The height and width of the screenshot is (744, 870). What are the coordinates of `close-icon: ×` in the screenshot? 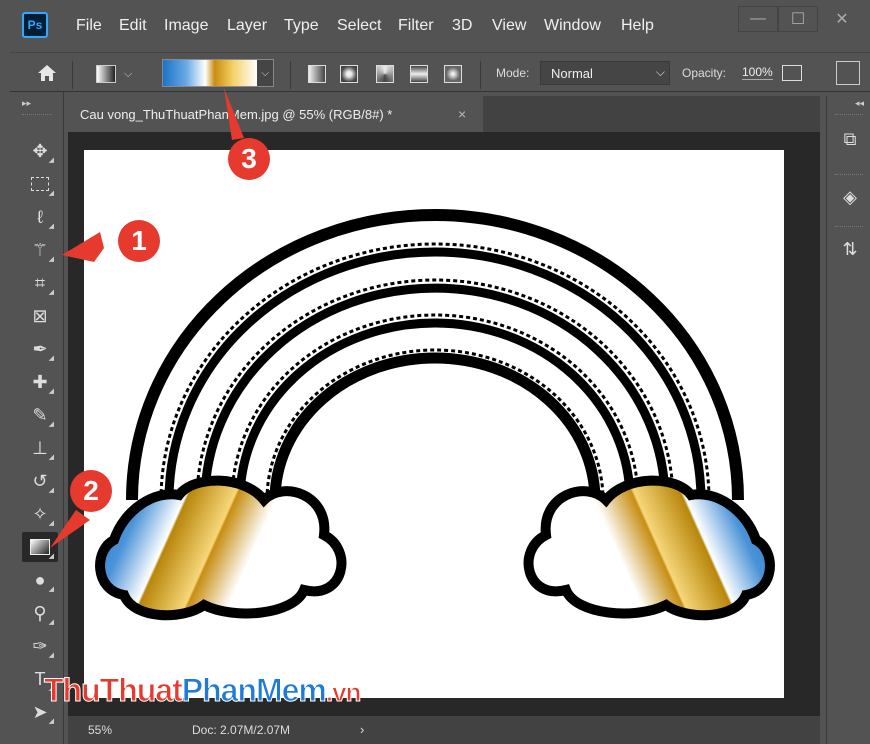 It's located at (462, 114).